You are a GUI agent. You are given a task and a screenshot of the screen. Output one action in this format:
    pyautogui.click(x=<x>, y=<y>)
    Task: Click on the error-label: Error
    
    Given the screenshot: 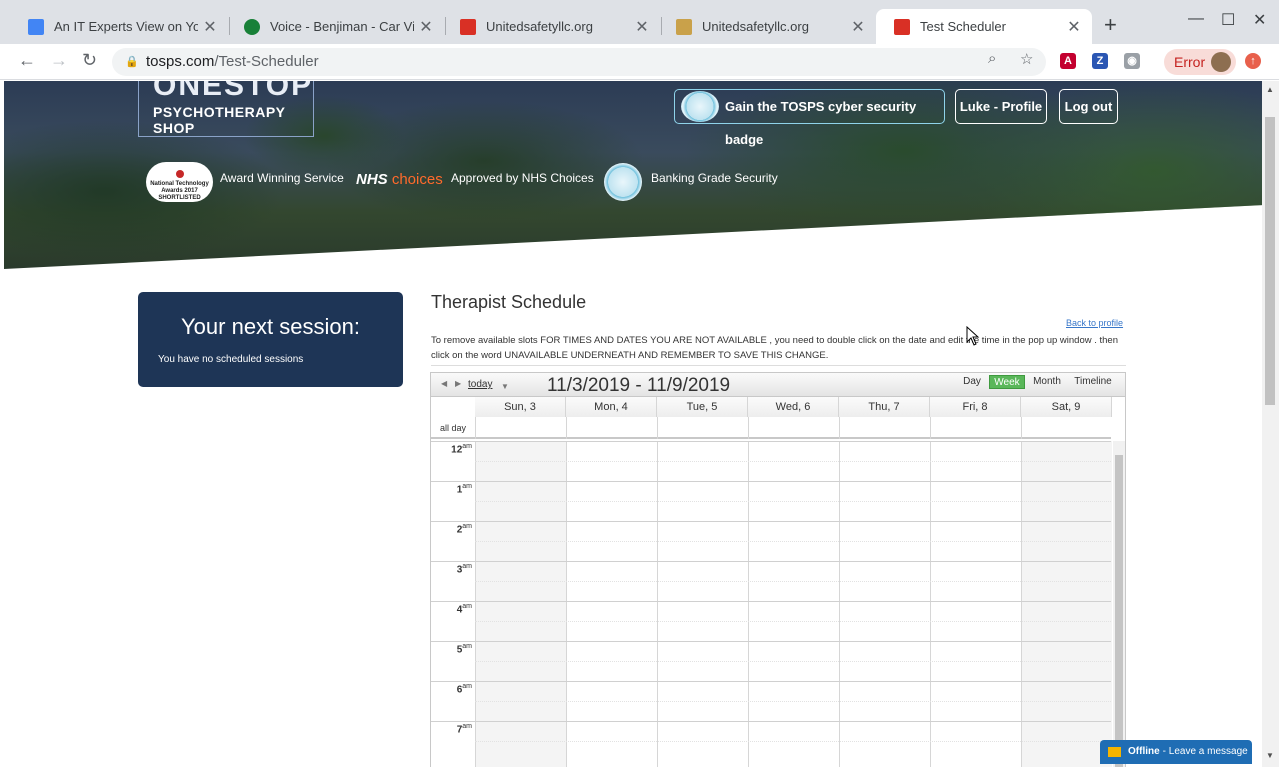 What is the action you would take?
    pyautogui.click(x=1190, y=62)
    